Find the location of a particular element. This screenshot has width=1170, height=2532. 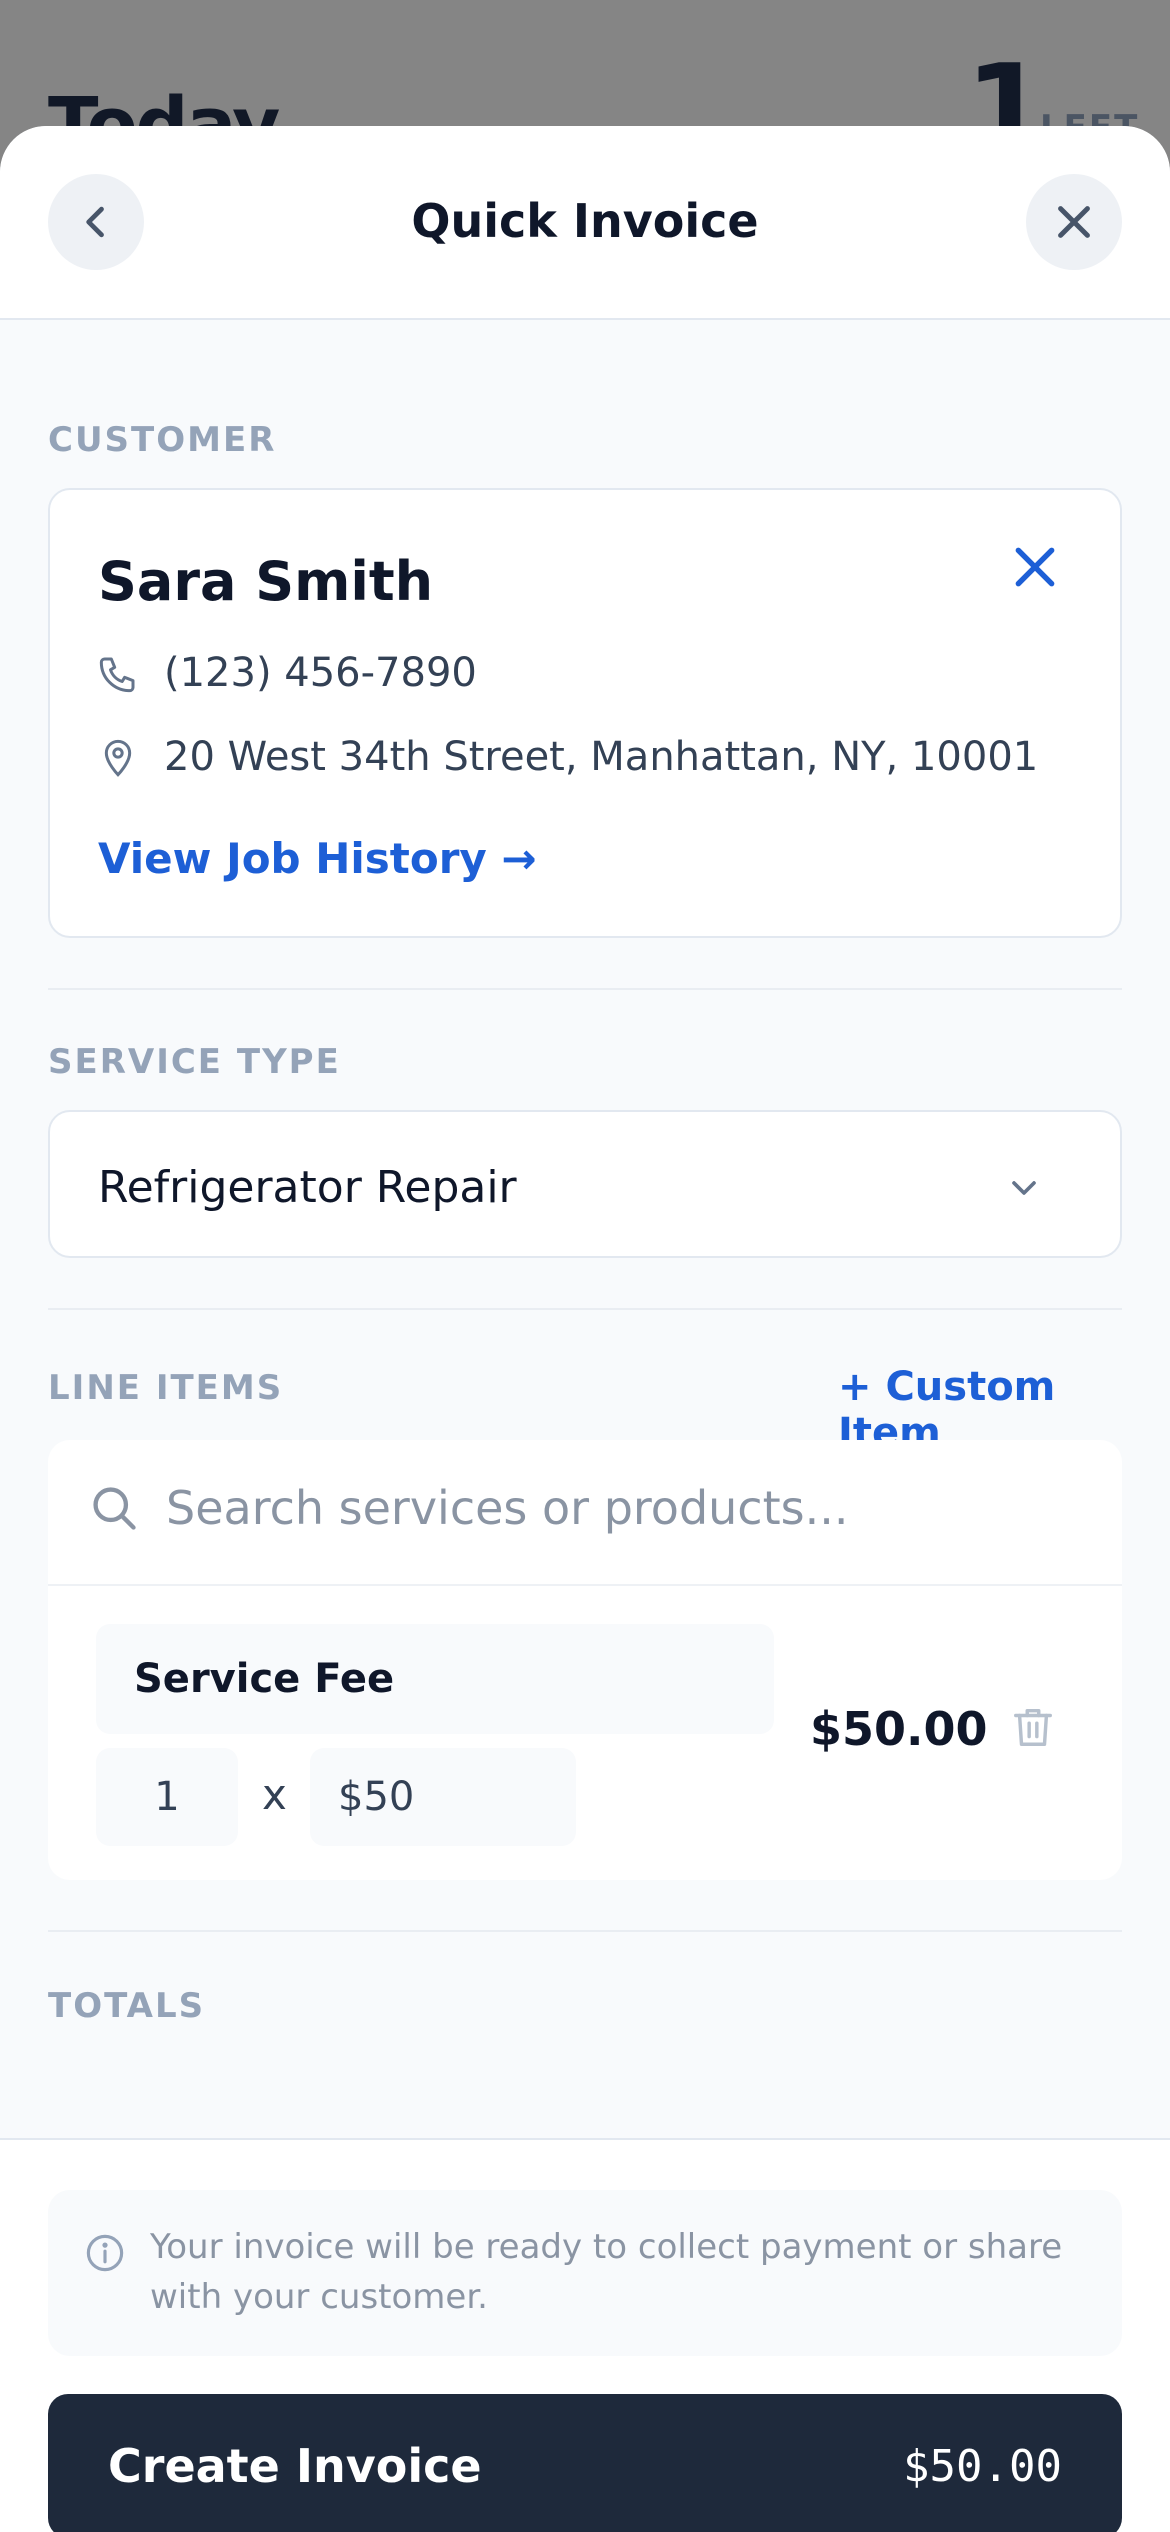

create-invoice-button: Create Invoice $50.00 is located at coordinates (585, 2463).